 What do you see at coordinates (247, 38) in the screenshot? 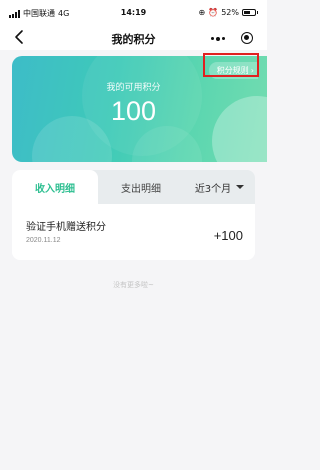
I see `close-miniprogram-icon` at bounding box center [247, 38].